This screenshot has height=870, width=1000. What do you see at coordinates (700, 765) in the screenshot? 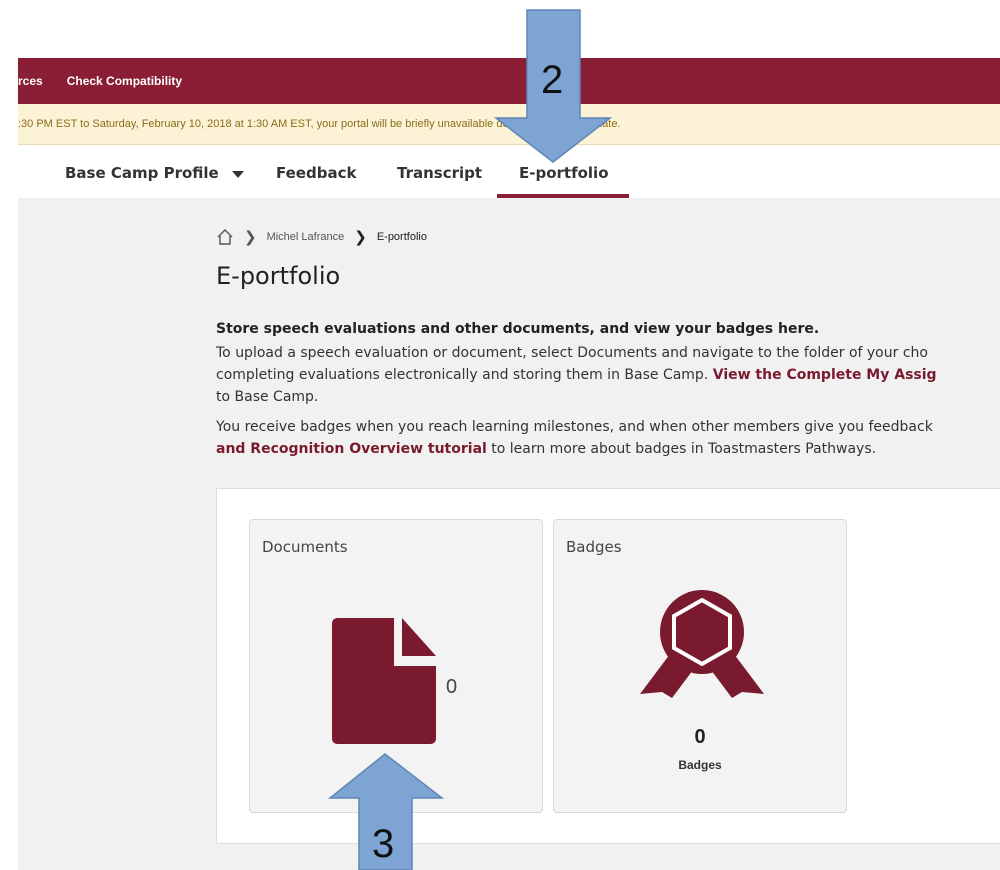
I see `badges-count-label: Badges` at bounding box center [700, 765].